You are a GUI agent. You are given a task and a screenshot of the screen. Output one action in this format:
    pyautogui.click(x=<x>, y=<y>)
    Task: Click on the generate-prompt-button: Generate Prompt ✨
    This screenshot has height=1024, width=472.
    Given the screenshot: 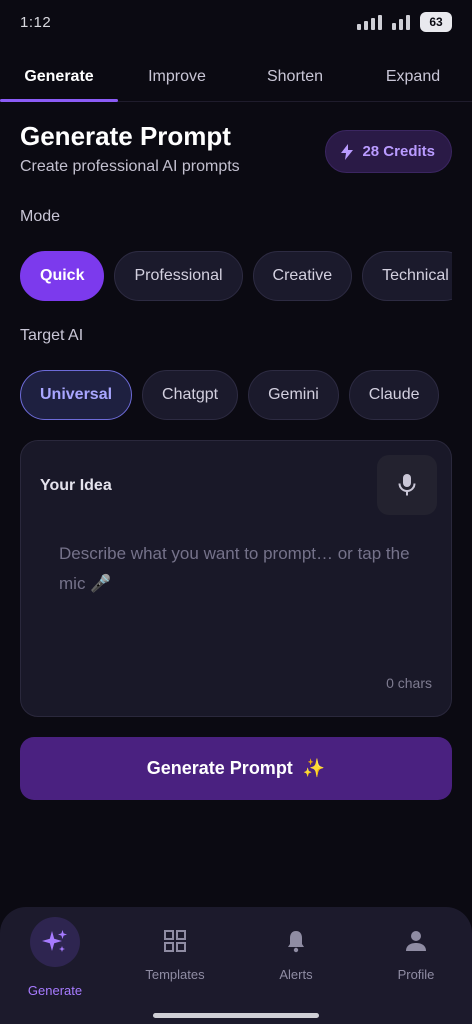 What is the action you would take?
    pyautogui.click(x=236, y=768)
    